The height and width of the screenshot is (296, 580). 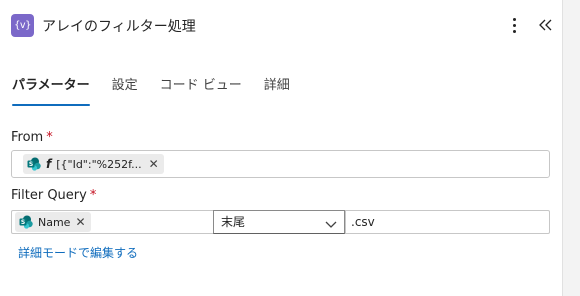 I want to click on from-input: S f [{"Id":"%252f... ✕, so click(x=280, y=164).